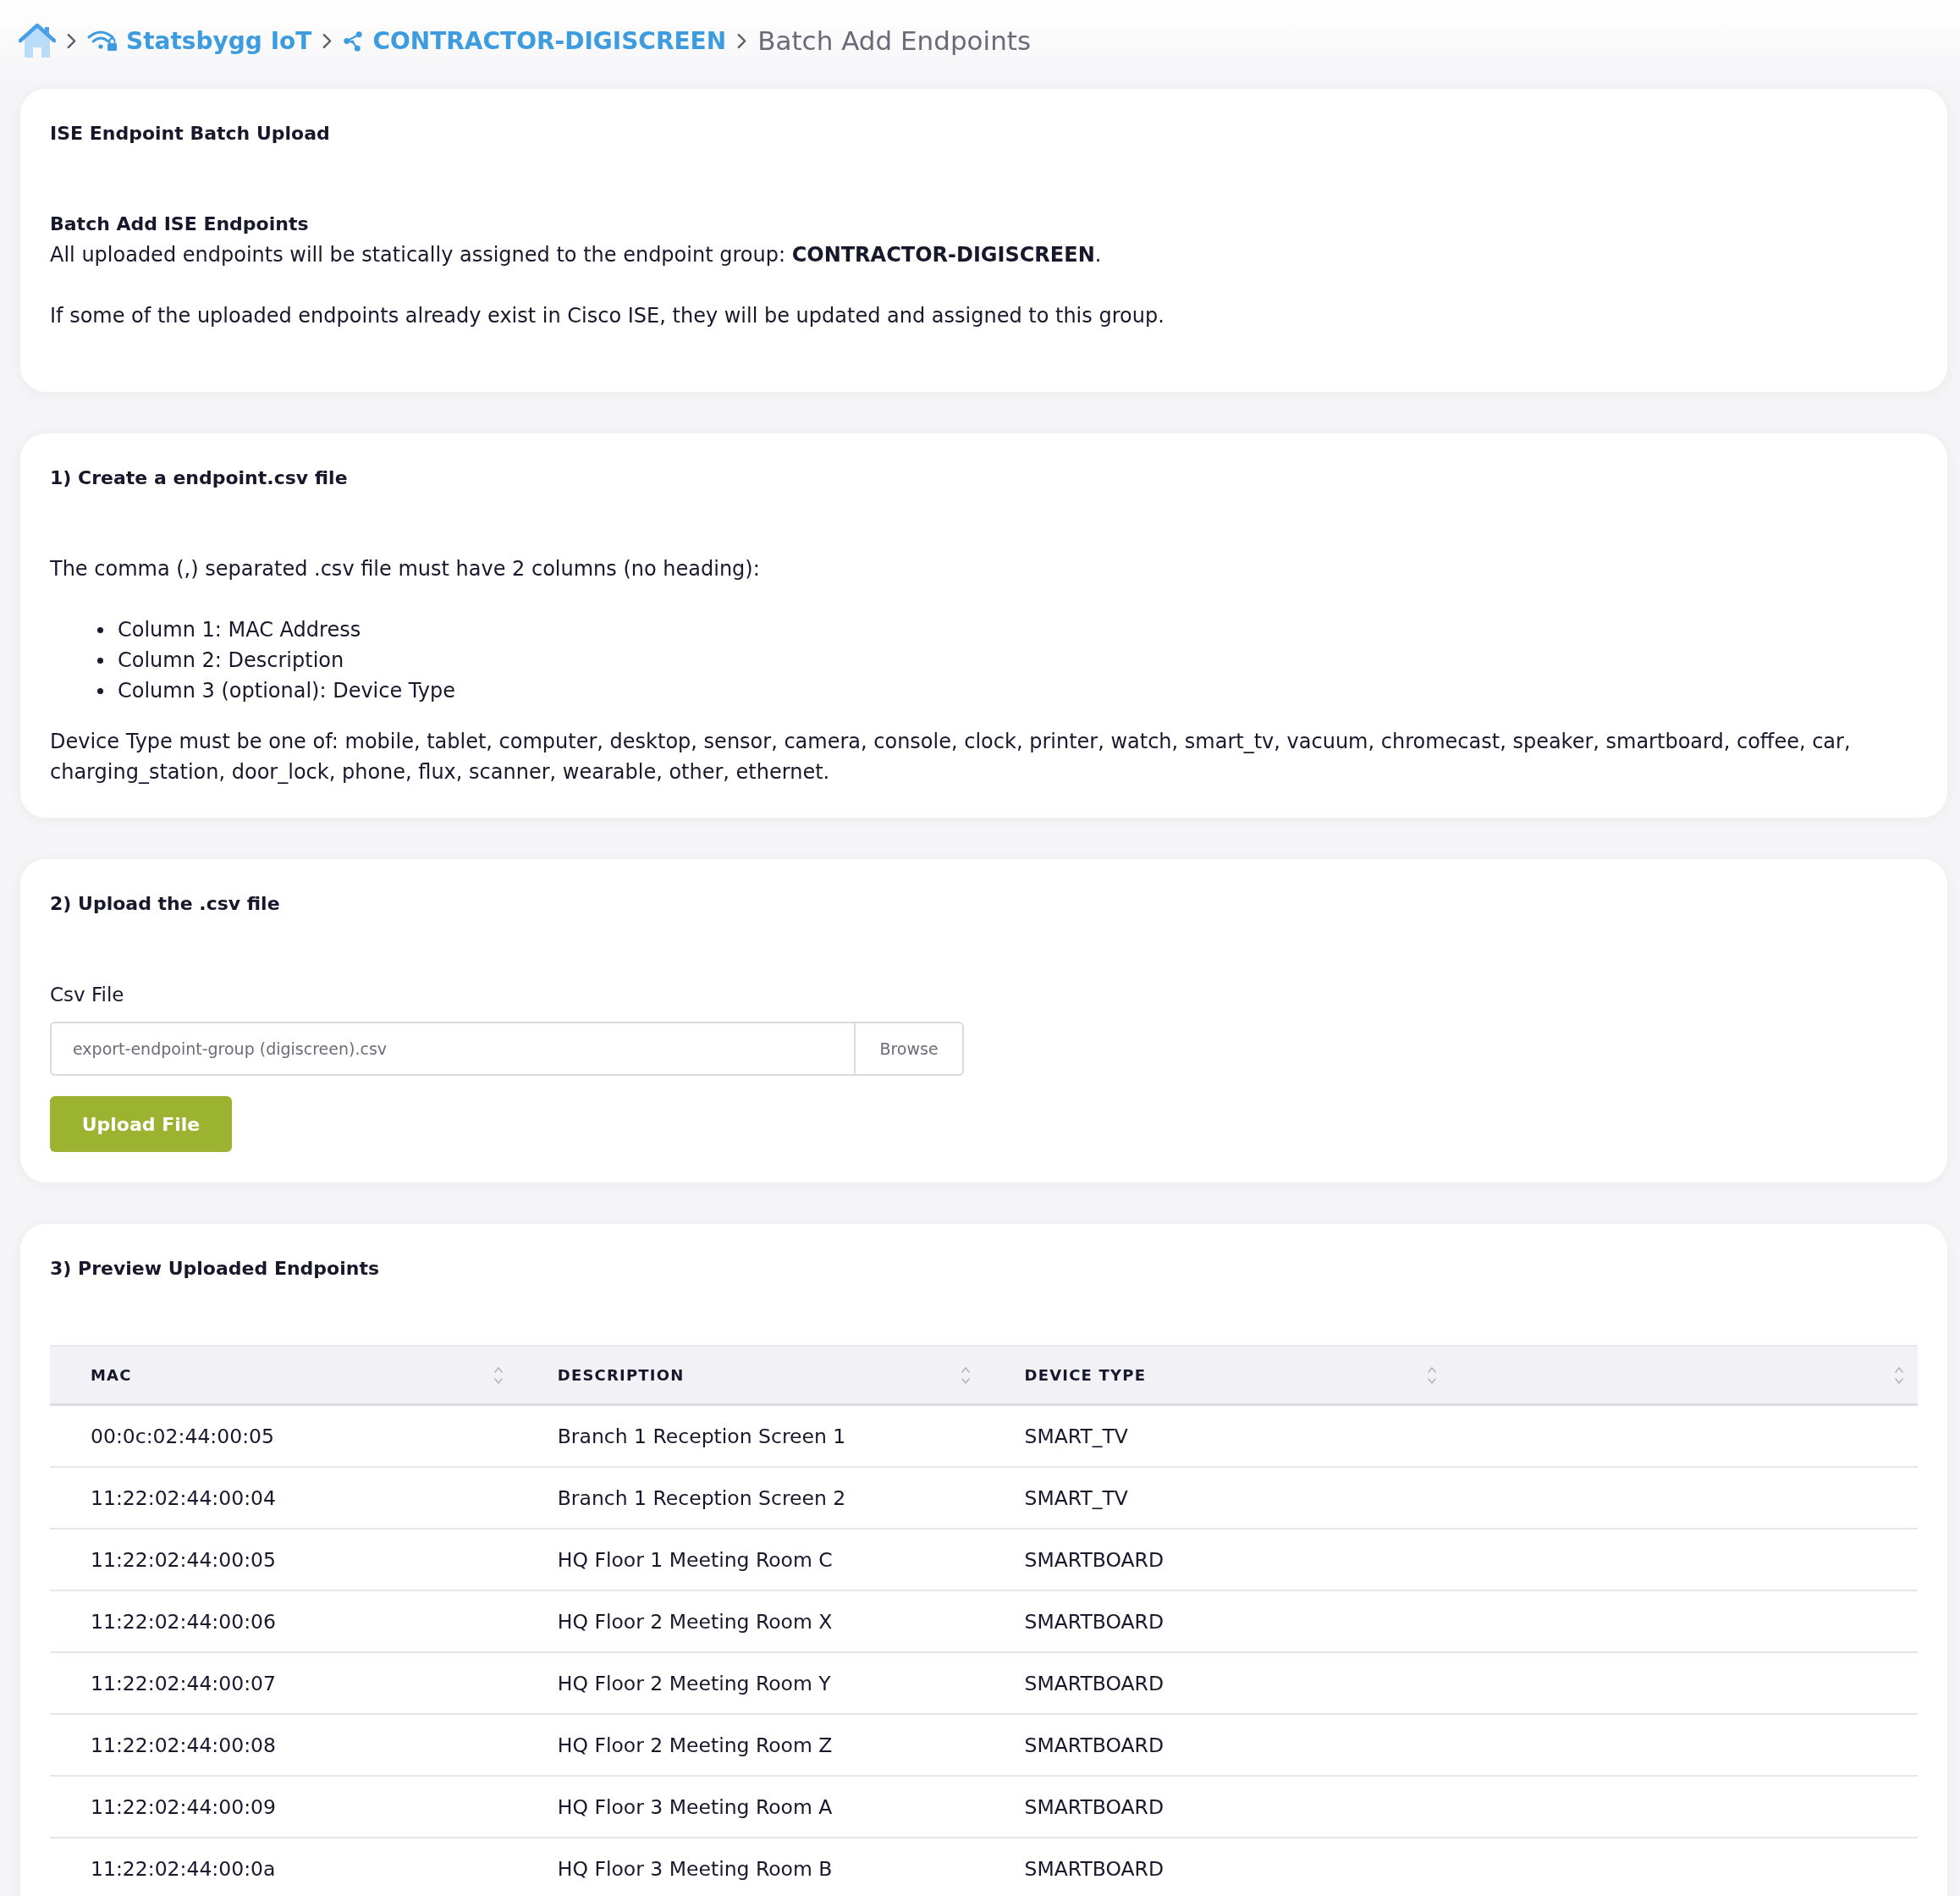 This screenshot has height=1896, width=1960. Describe the element at coordinates (183, 1683) in the screenshot. I see `table-cell-text: 11:22:02:44:00:07` at that location.